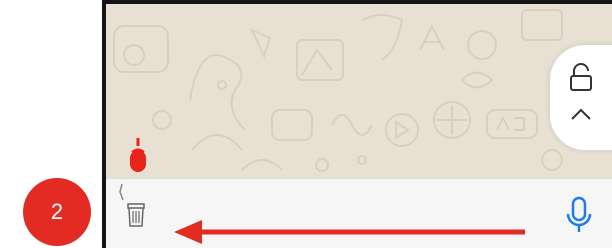 The width and height of the screenshot is (612, 248). What do you see at coordinates (579, 215) in the screenshot?
I see `microphone-icon` at bounding box center [579, 215].